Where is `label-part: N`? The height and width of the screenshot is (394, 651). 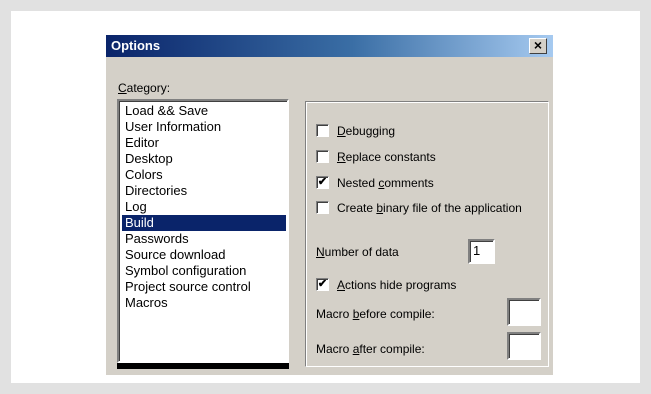 label-part: N is located at coordinates (320, 252).